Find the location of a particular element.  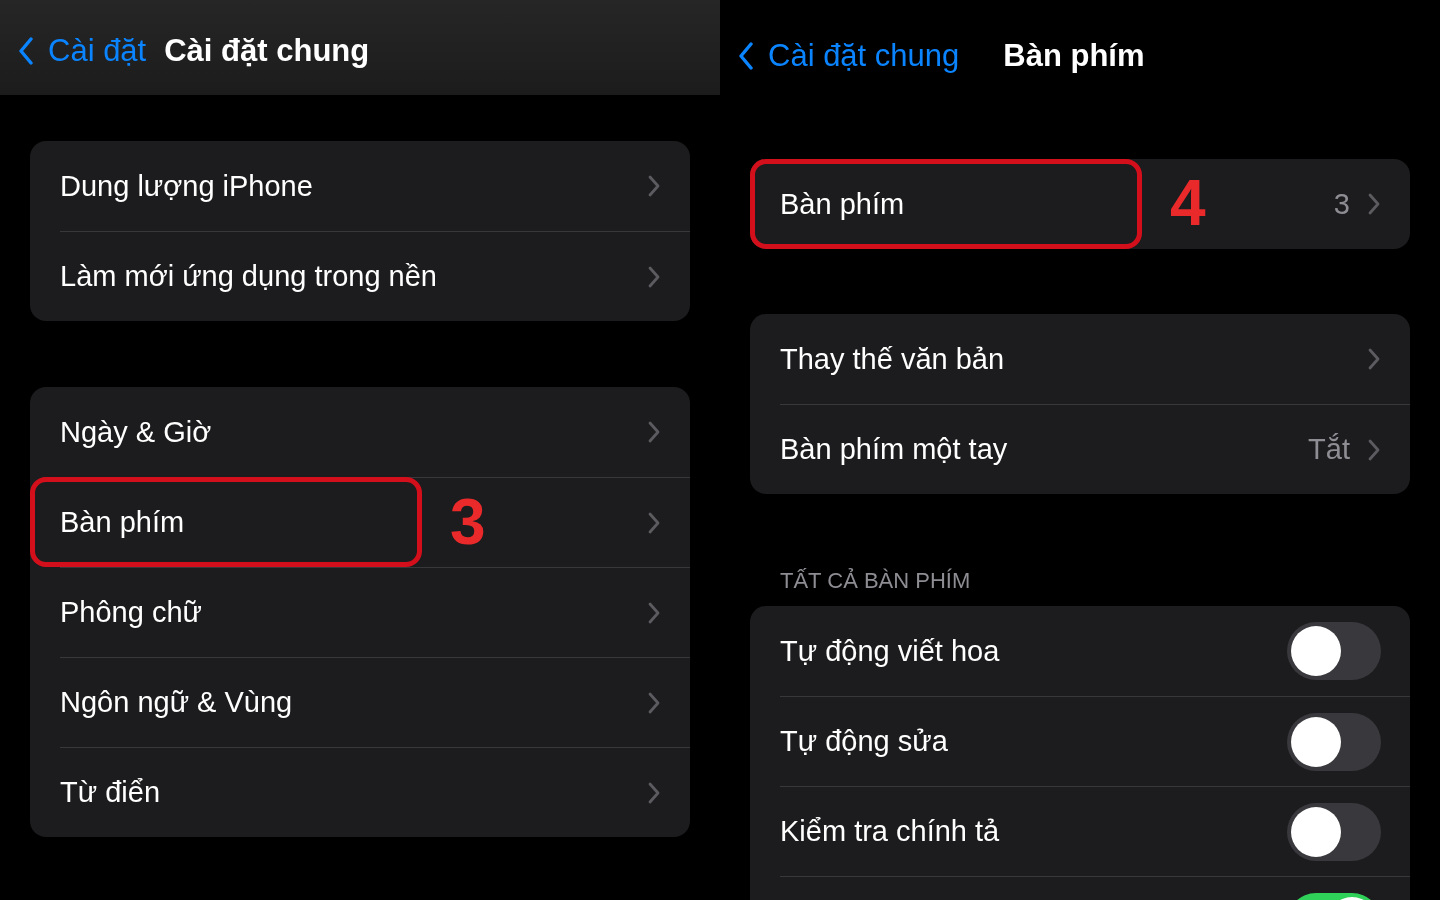

settings-row: Bàn phím 3 is located at coordinates (375, 522).